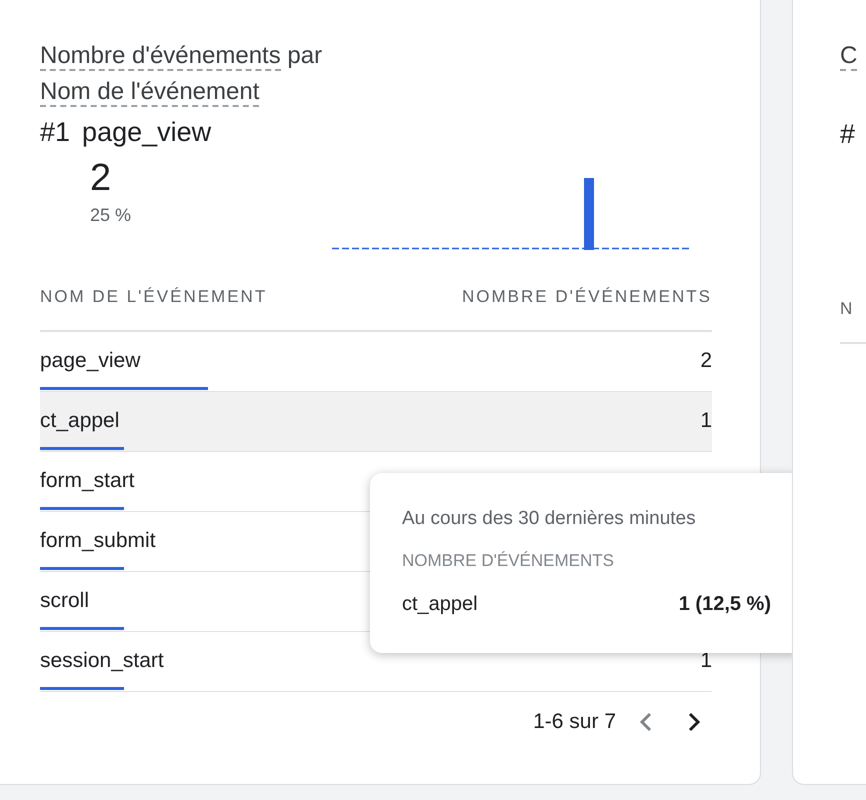  Describe the element at coordinates (111, 215) in the screenshot. I see `top-event-share: 25 %` at that location.